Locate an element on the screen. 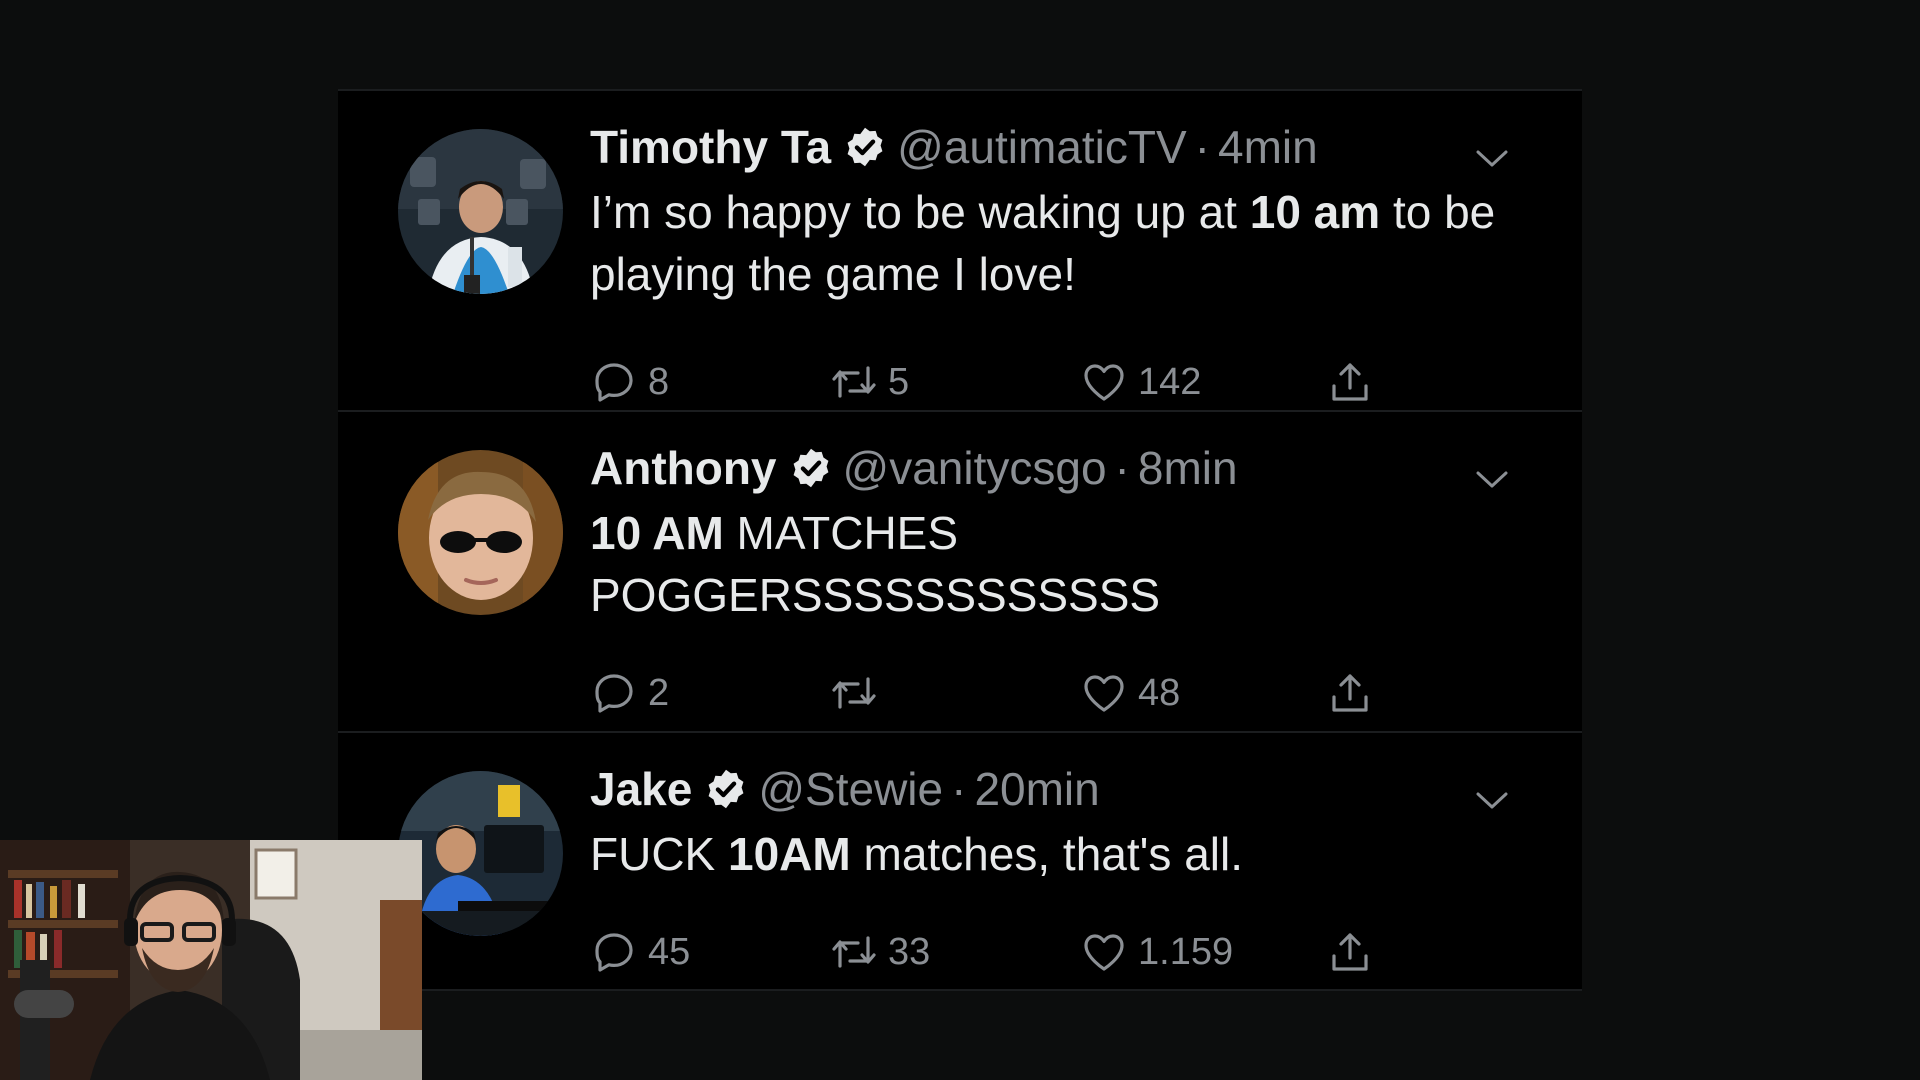 This screenshot has height=1080, width=1920. tweet-text: 10 AM MATCHES POGGERSSSSSSSSSSSS is located at coordinates (1050, 564).